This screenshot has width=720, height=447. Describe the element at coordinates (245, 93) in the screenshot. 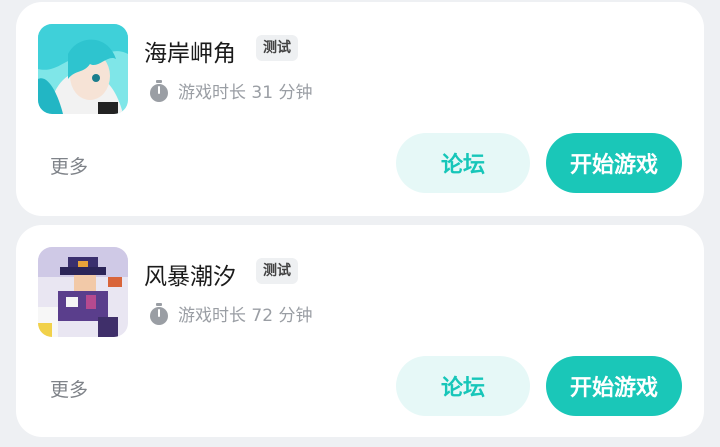

I see `playtime-text: 游戏时长 31 分钟` at that location.